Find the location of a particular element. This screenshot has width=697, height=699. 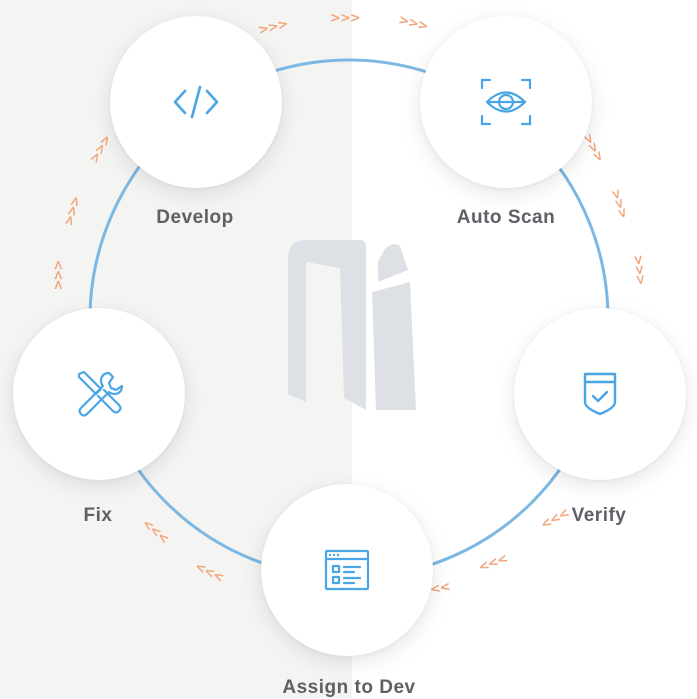

step-develop-node is located at coordinates (196, 102).